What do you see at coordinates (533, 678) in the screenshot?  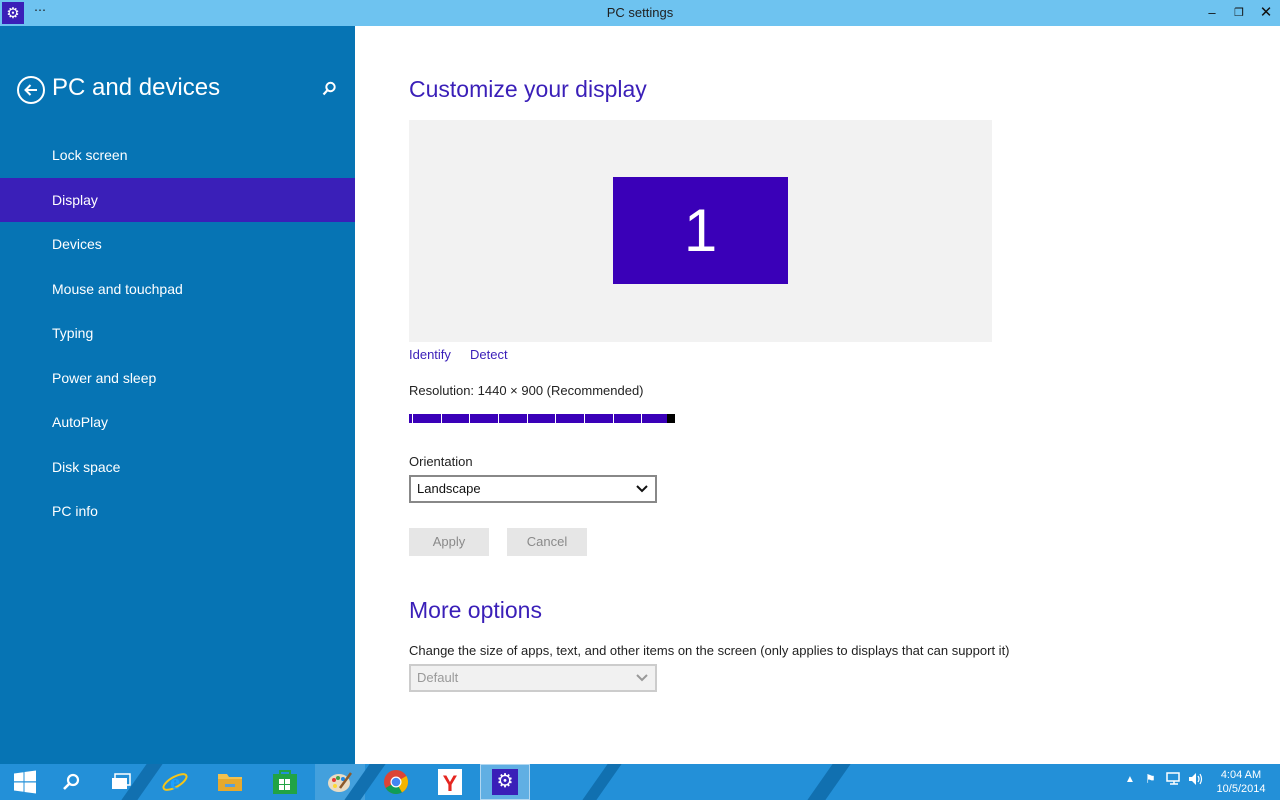 I see `size-dropdown: Default` at bounding box center [533, 678].